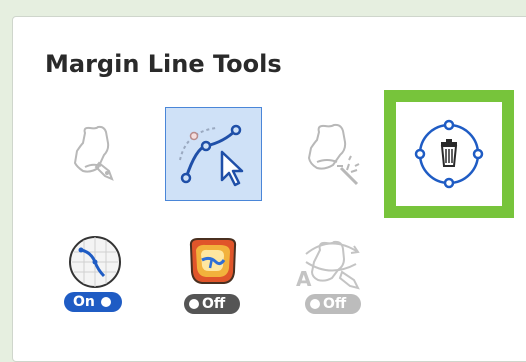 This screenshot has height=362, width=526. I want to click on insertion-axis-tool: A, so click(331, 263).